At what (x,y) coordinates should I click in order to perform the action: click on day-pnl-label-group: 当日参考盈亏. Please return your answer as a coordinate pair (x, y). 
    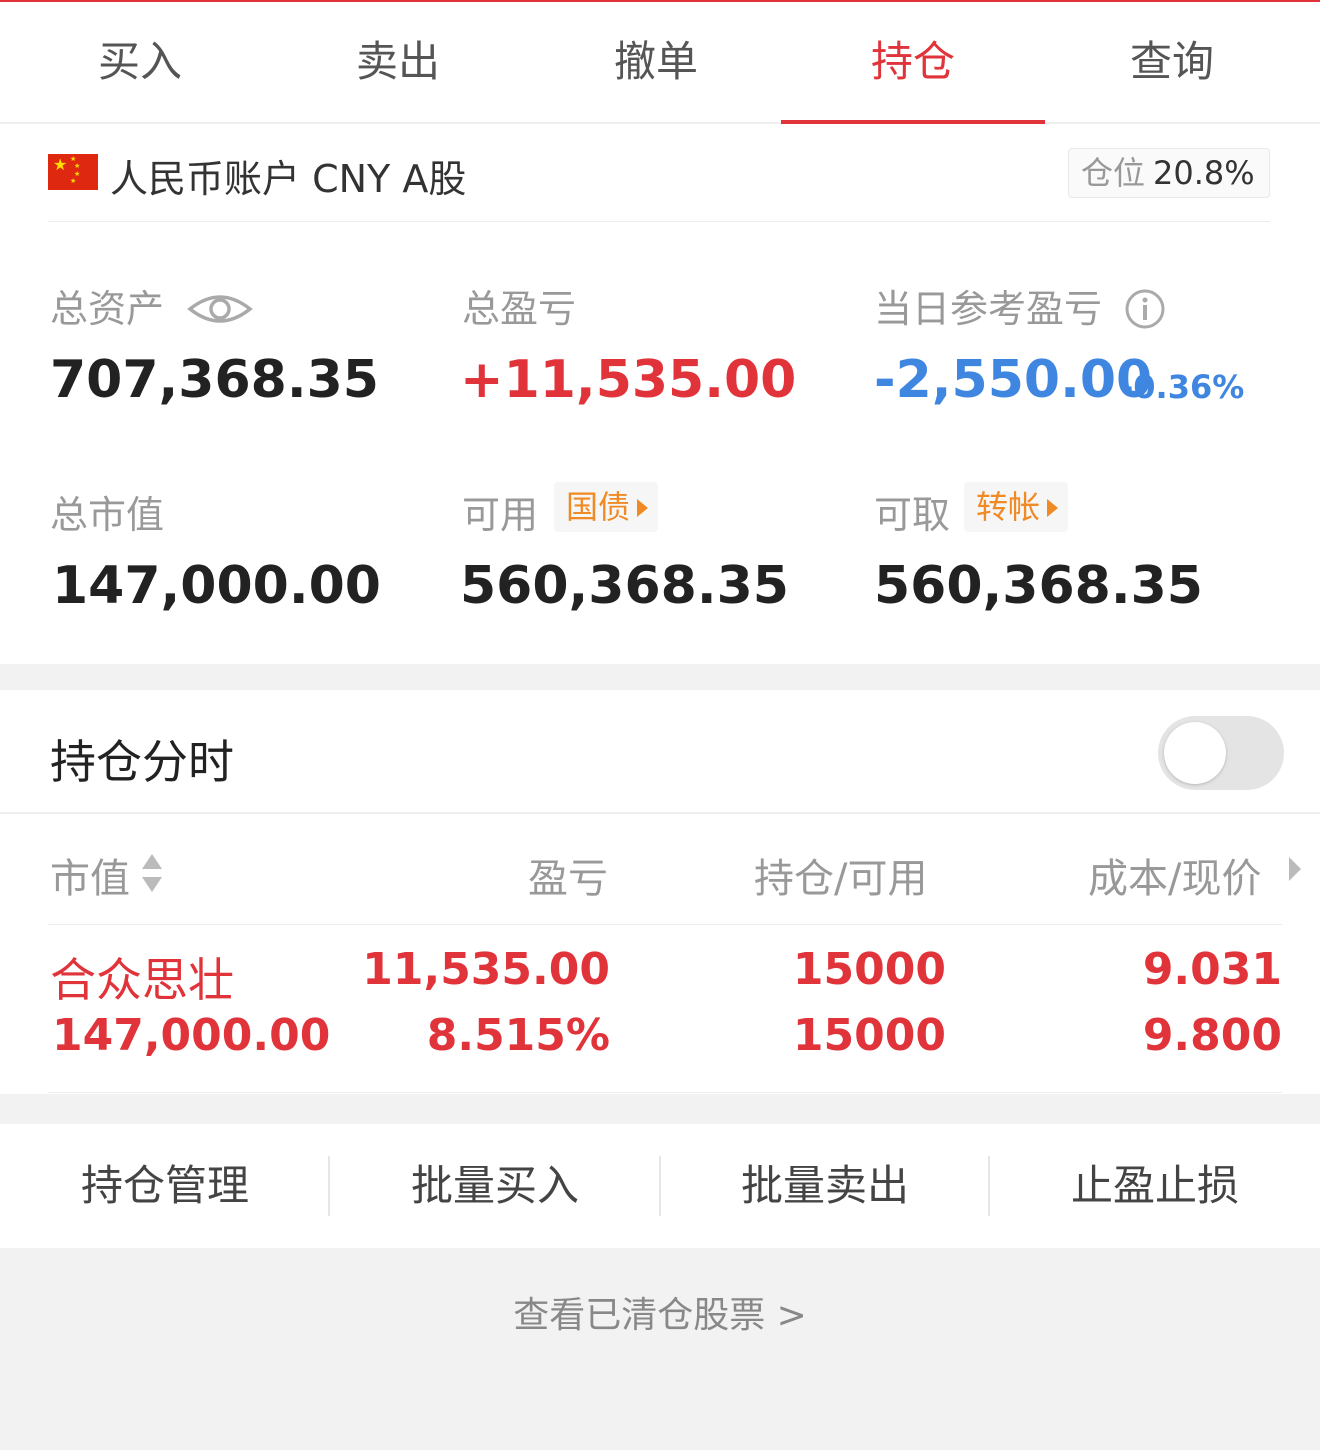
    Looking at the image, I should click on (1020, 305).